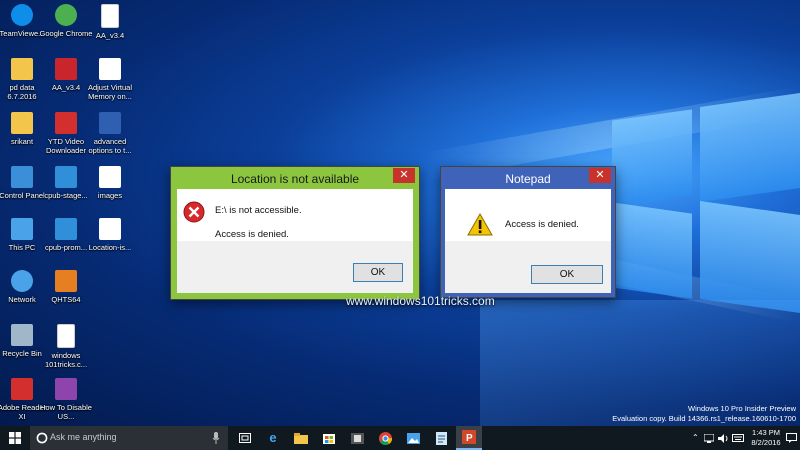 The height and width of the screenshot is (450, 800). I want to click on dialog-body: E:\ is not accessible. Access is denied., so click(295, 215).